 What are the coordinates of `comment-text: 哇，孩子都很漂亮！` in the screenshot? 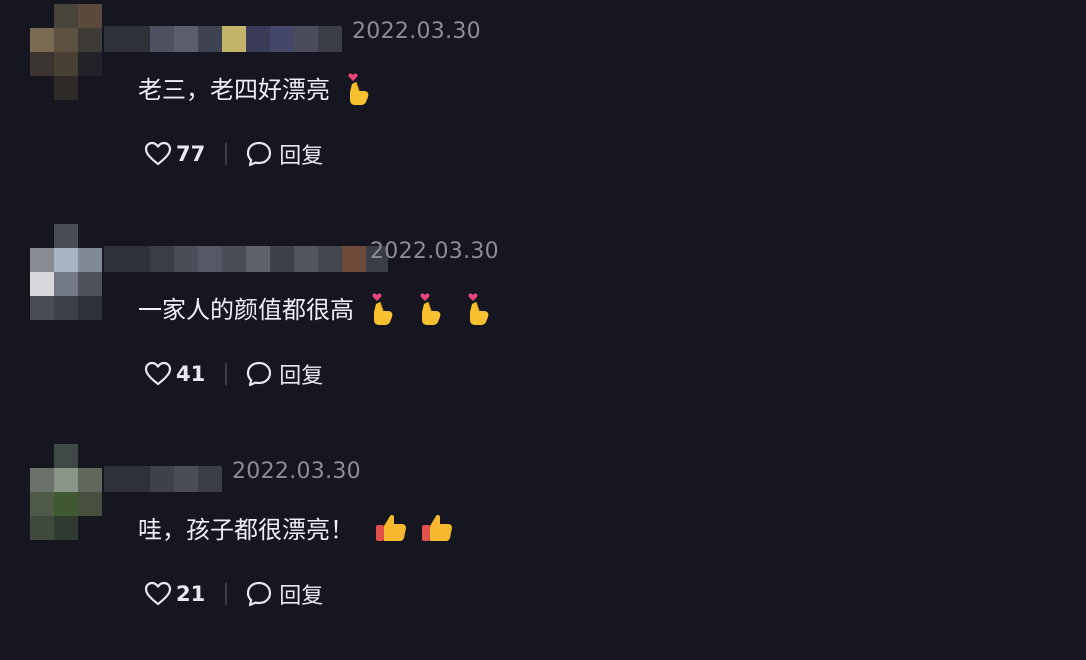 It's located at (296, 527).